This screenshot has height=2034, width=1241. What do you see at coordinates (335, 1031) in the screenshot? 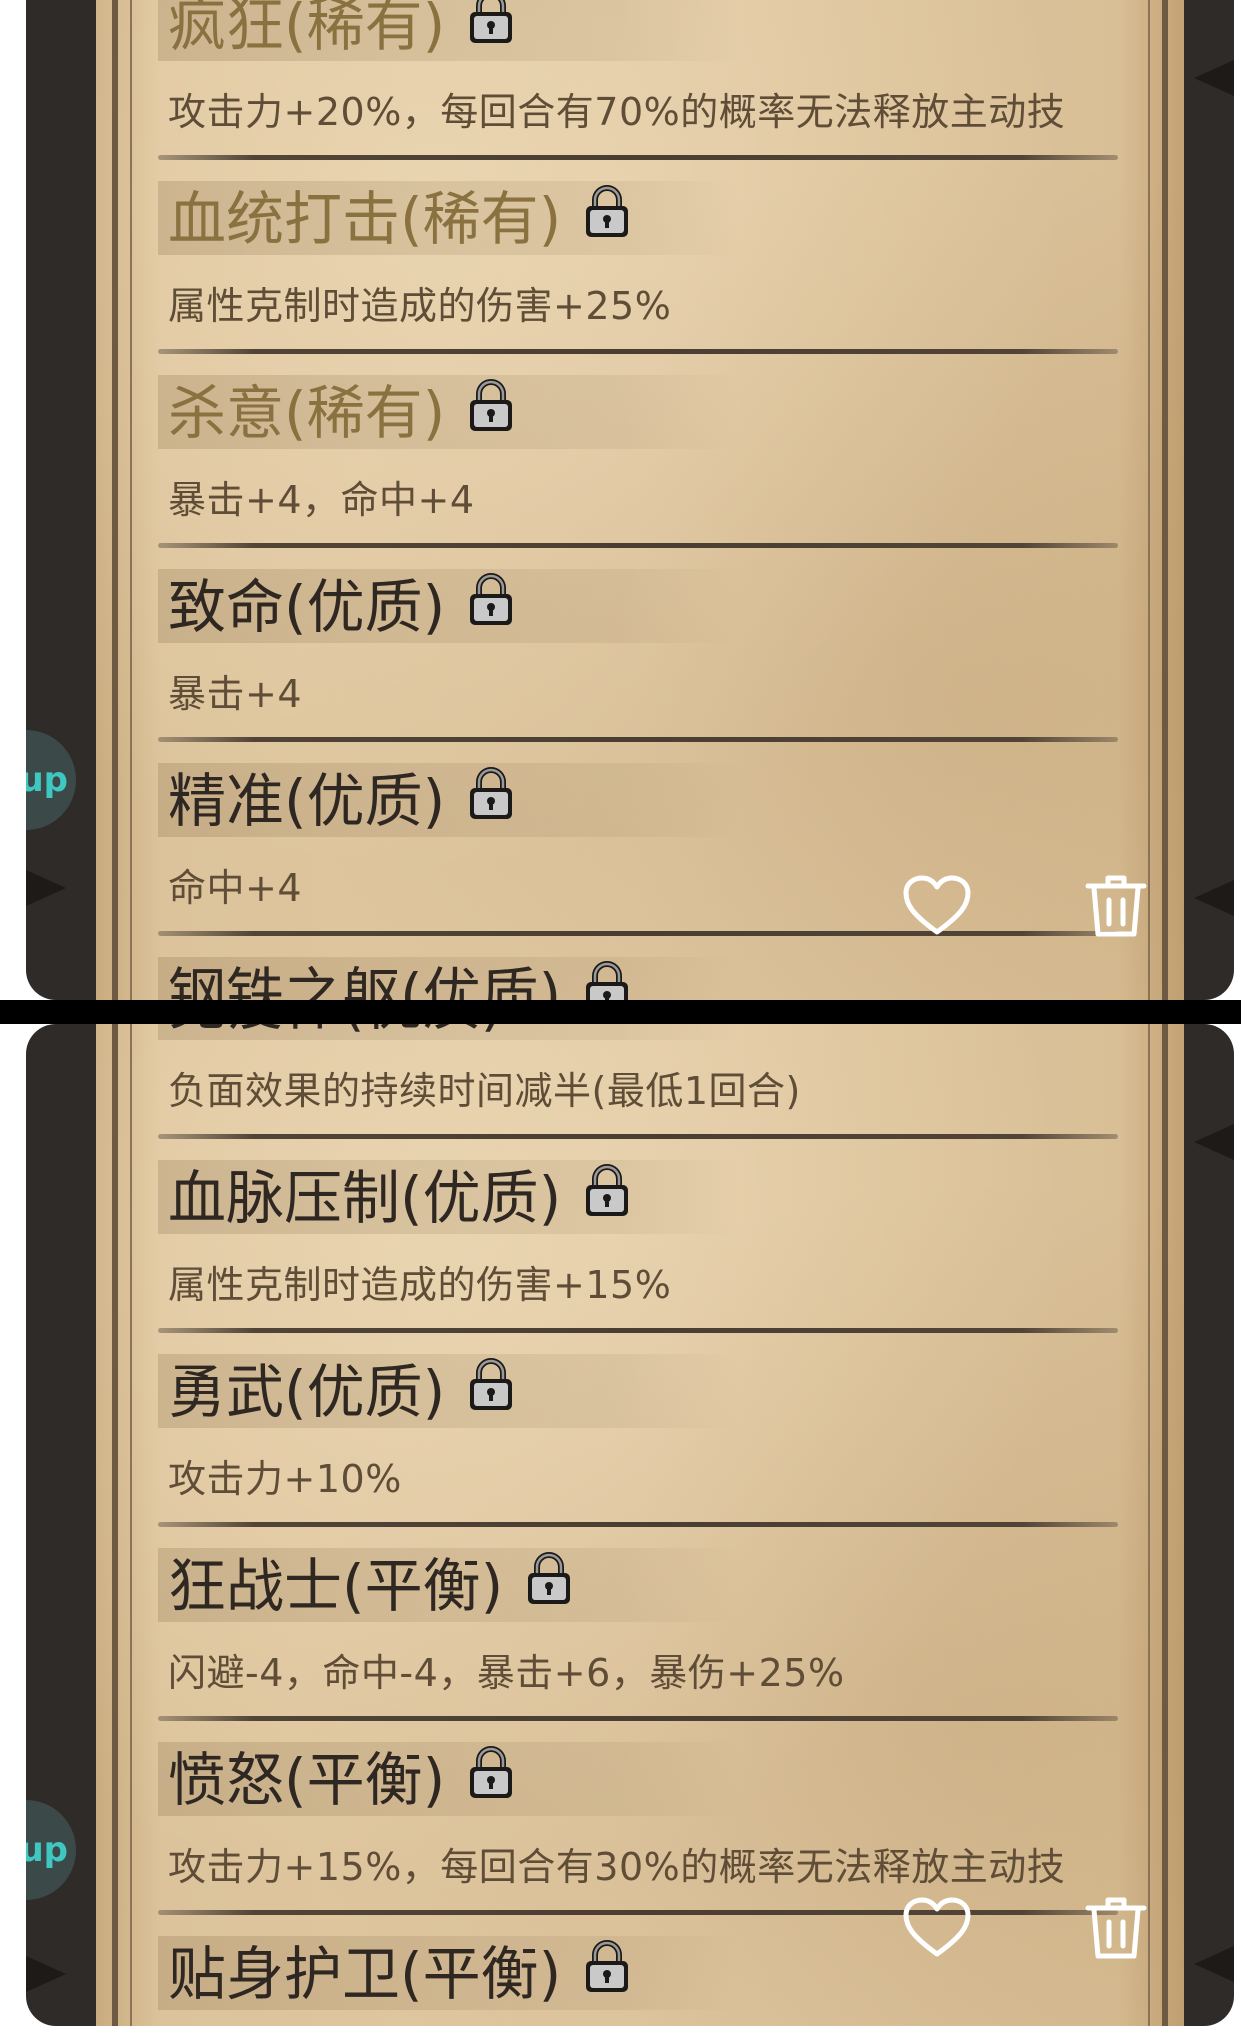
I see `trait-name-text: 免疫体(优质)` at bounding box center [335, 1031].